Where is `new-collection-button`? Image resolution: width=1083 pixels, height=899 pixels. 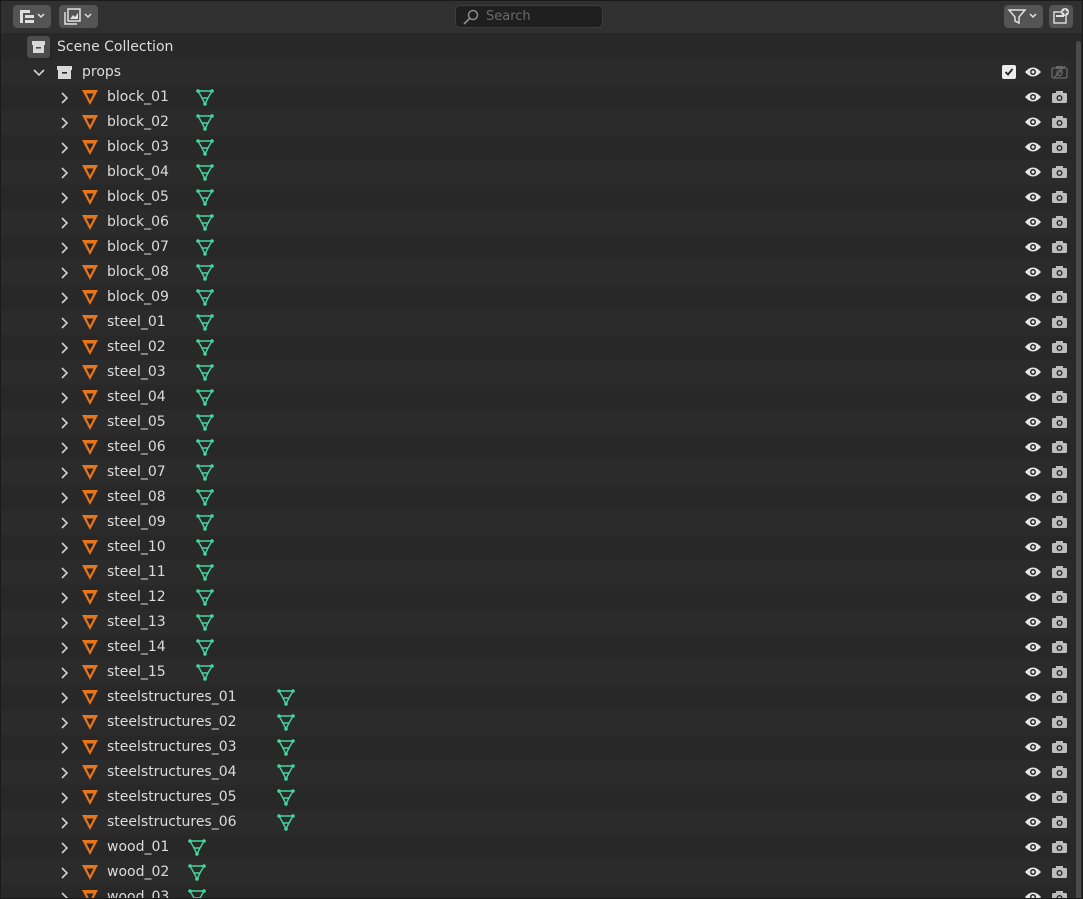
new-collection-button is located at coordinates (1061, 16).